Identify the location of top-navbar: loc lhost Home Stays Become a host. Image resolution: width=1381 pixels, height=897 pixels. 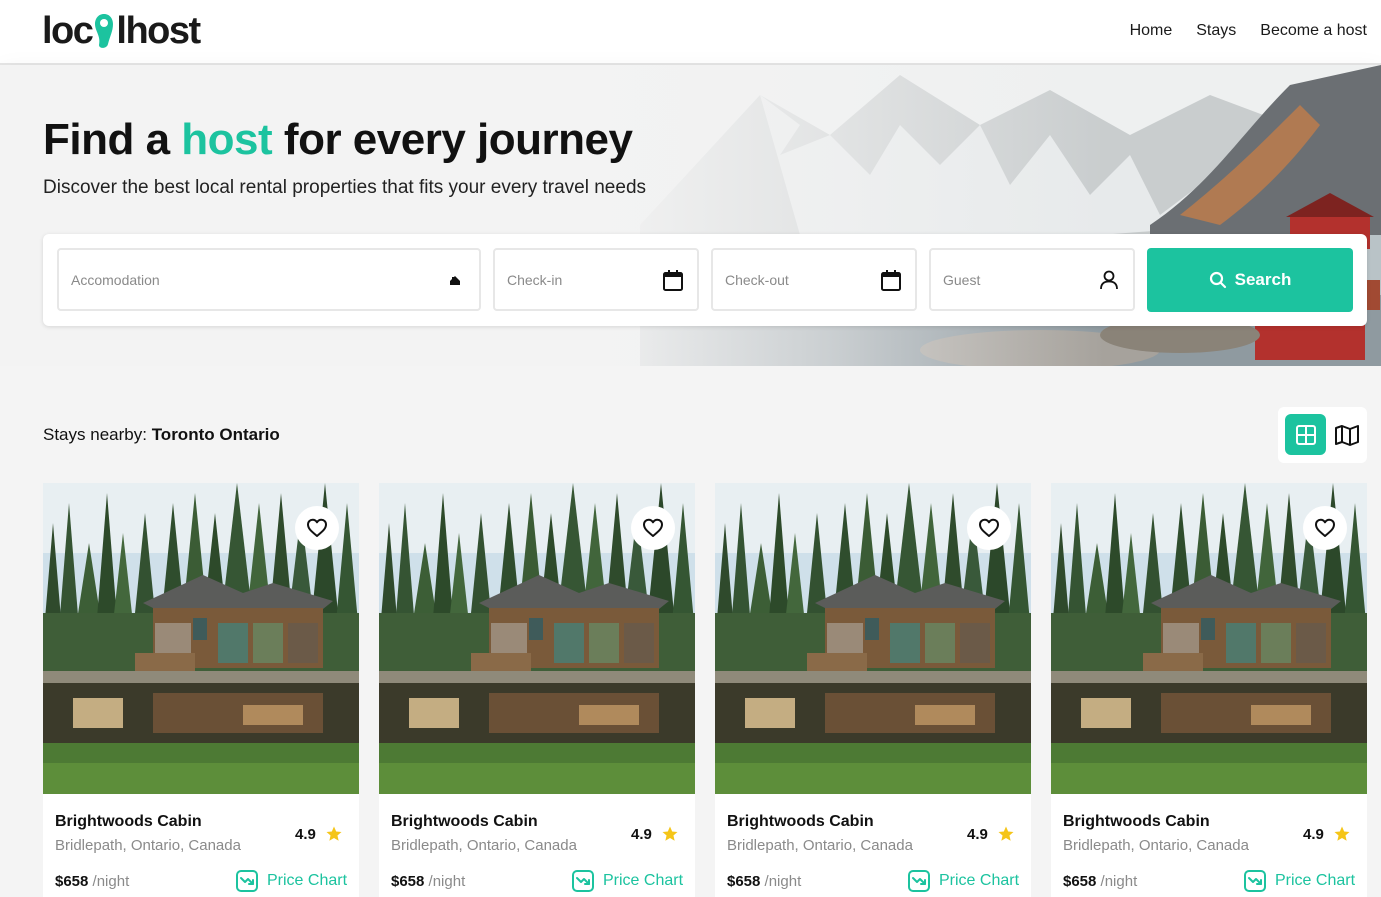
(690, 32).